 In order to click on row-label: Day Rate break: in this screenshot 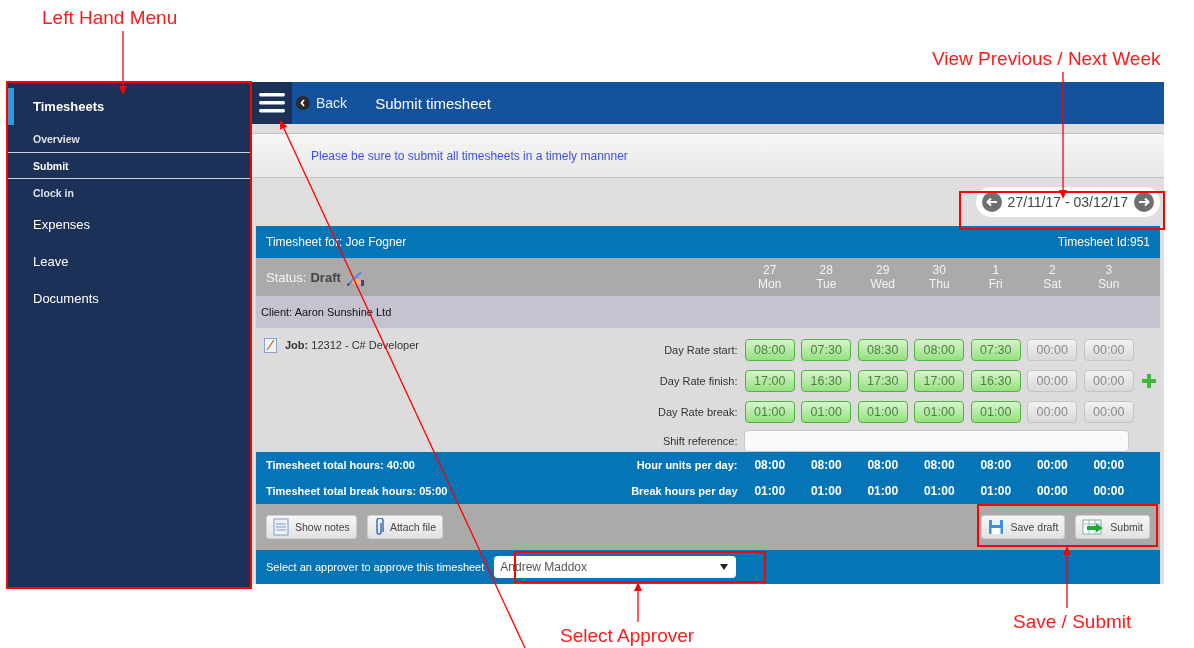, I will do `click(698, 411)`.